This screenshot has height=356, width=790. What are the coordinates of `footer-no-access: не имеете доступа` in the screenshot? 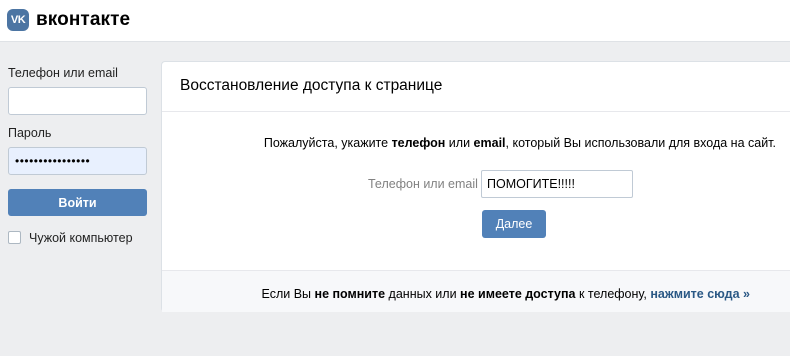 It's located at (518, 294).